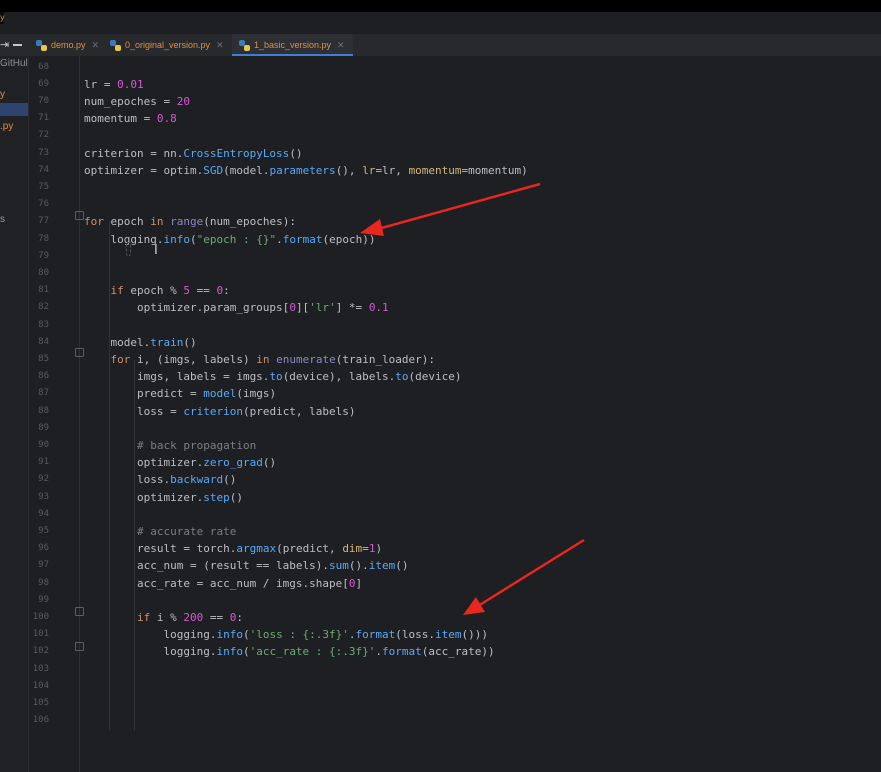 The height and width of the screenshot is (772, 881). I want to click on annotation-overlay, so click(472, 398).